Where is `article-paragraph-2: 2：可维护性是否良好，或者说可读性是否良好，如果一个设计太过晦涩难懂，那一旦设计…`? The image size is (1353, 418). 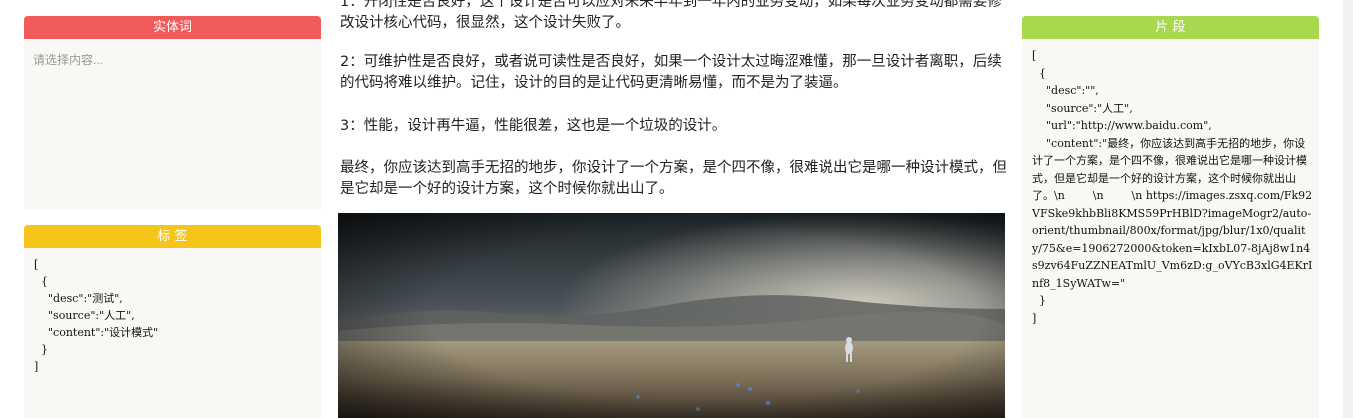 article-paragraph-2: 2：可维护性是否良好，或者说可读性是否良好，如果一个设计太过晦涩难懂，那一旦设计… is located at coordinates (673, 73).